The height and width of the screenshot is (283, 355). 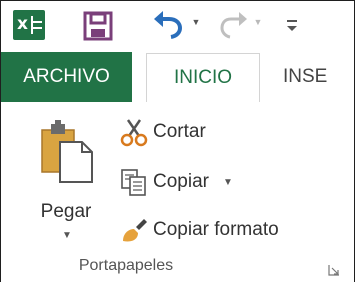 I want to click on customize-toolbar-icon, so click(x=292, y=25).